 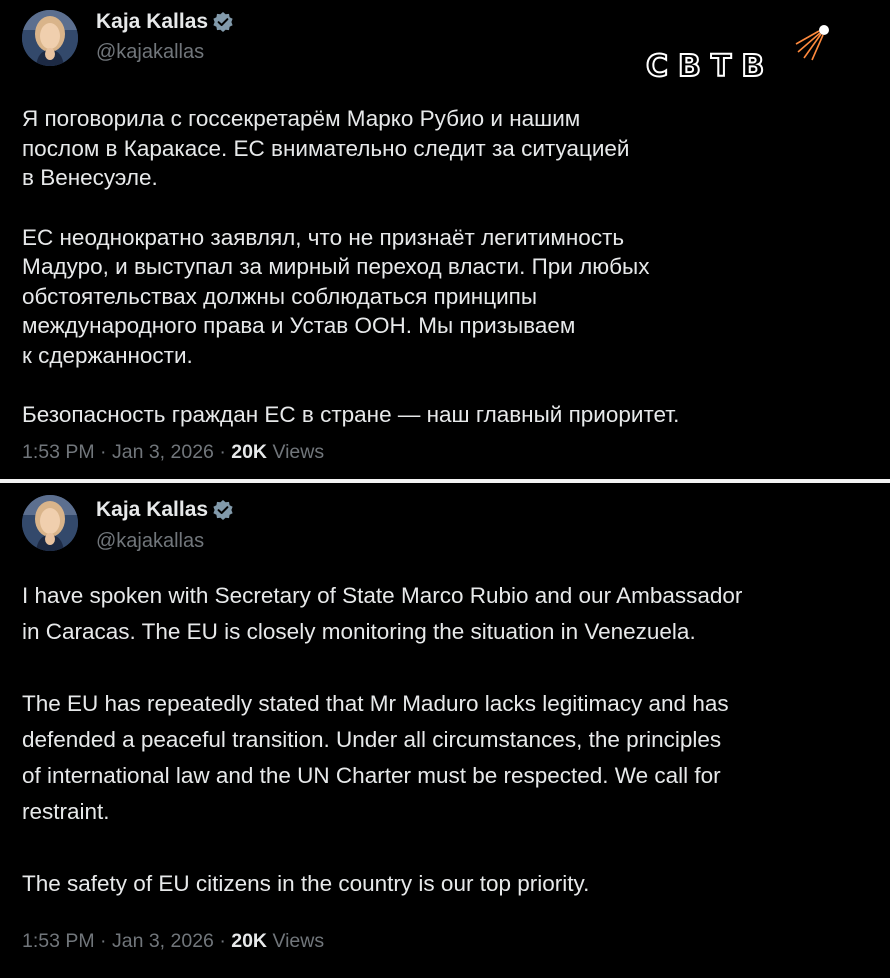 I want to click on sputnik-icon, so click(x=818, y=40).